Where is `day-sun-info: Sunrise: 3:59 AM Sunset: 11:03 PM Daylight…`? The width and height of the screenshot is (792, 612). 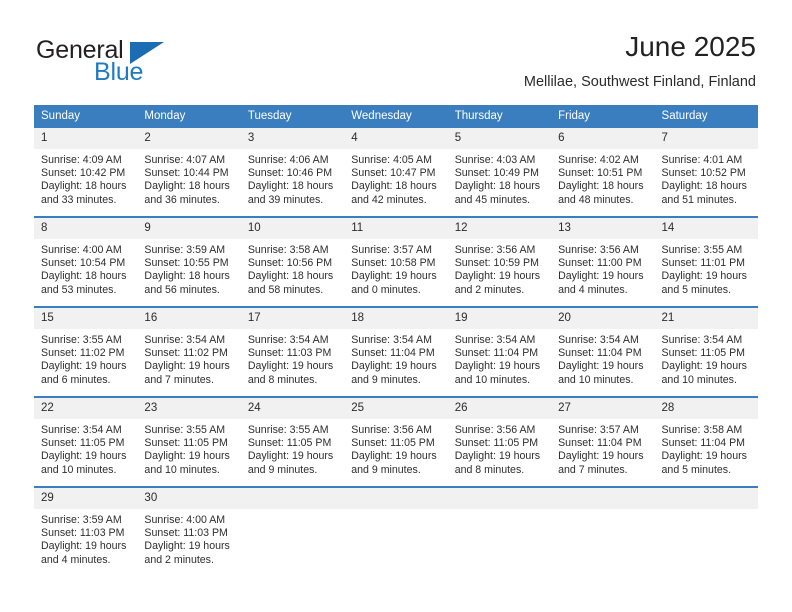 day-sun-info: Sunrise: 3:59 AM Sunset: 11:03 PM Daylight… is located at coordinates (85, 538).